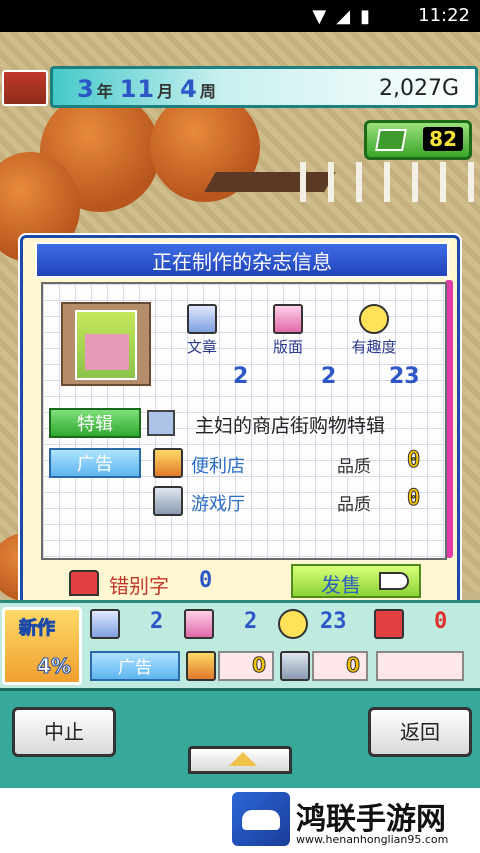 Image resolution: width=480 pixels, height=853 pixels. I want to click on book-icon, so click(391, 140).